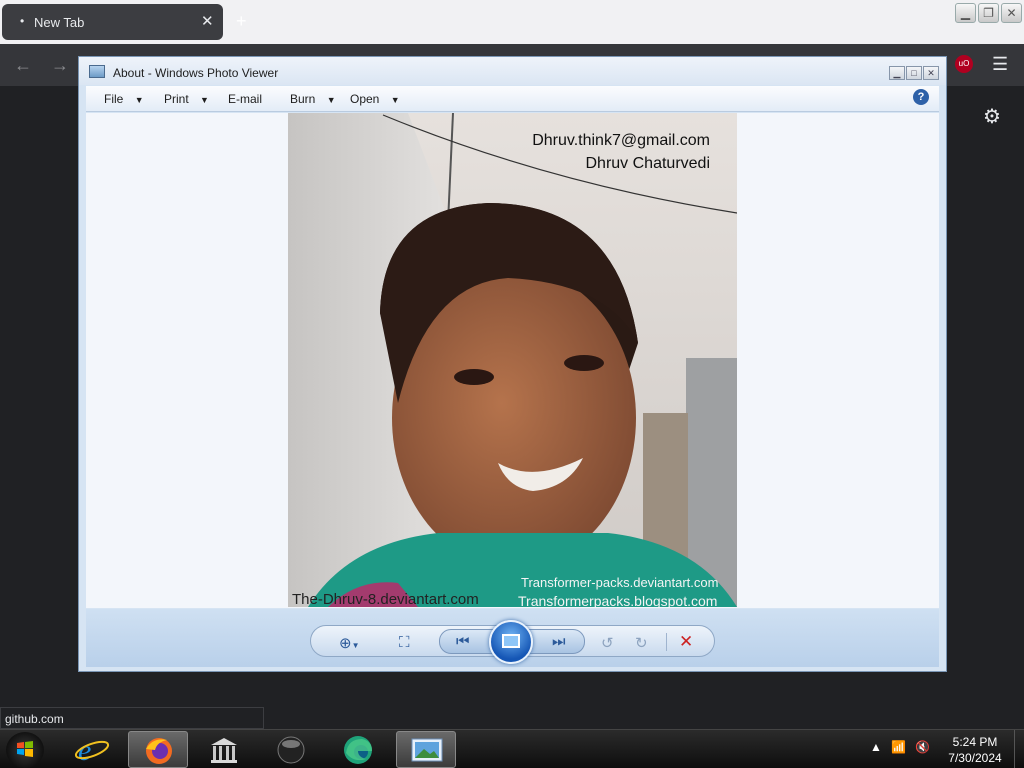 This screenshot has height=768, width=1024. What do you see at coordinates (97, 71) in the screenshot?
I see `photo-viewer-app-icon` at bounding box center [97, 71].